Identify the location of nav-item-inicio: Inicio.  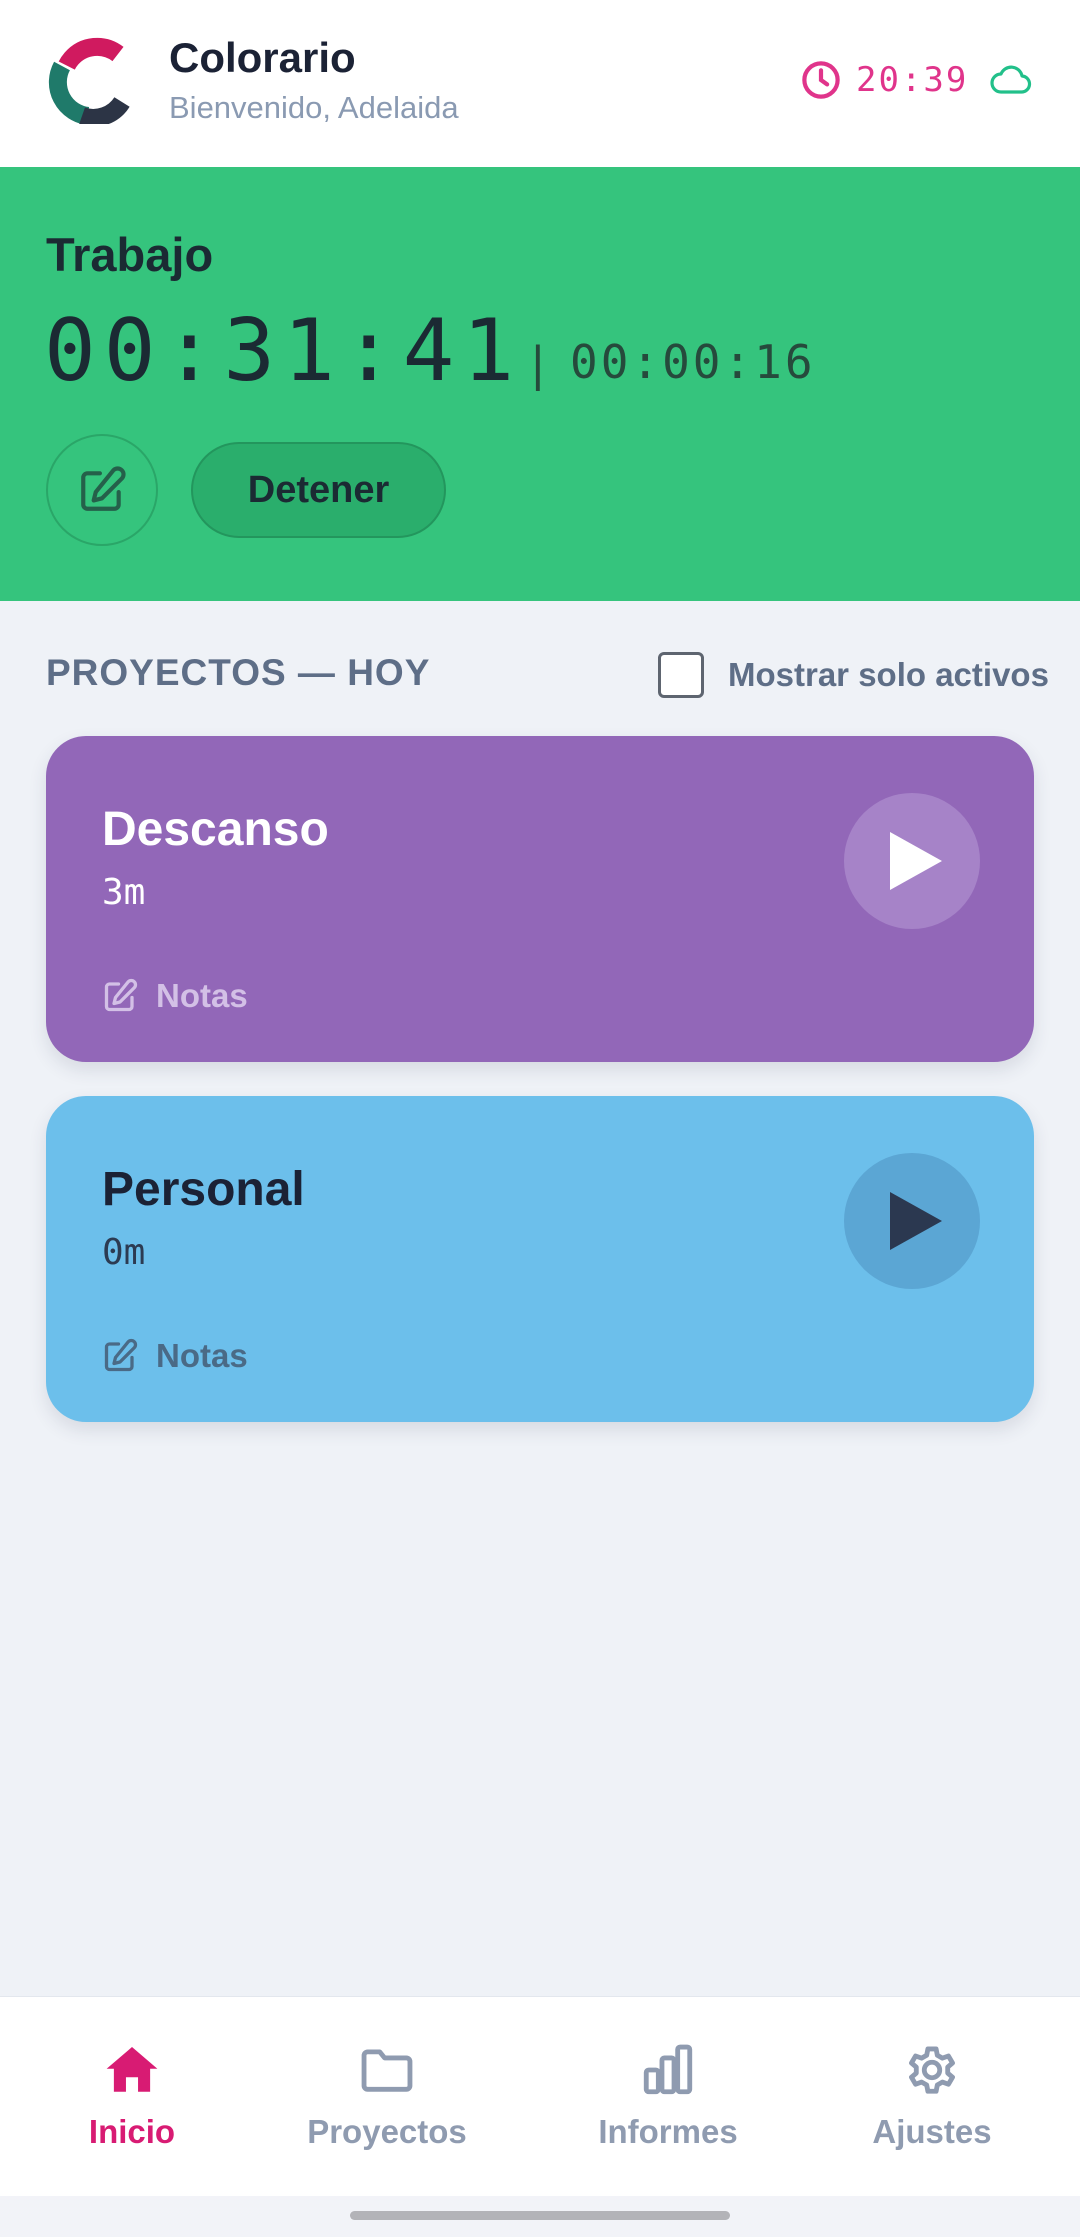
(132, 2096).